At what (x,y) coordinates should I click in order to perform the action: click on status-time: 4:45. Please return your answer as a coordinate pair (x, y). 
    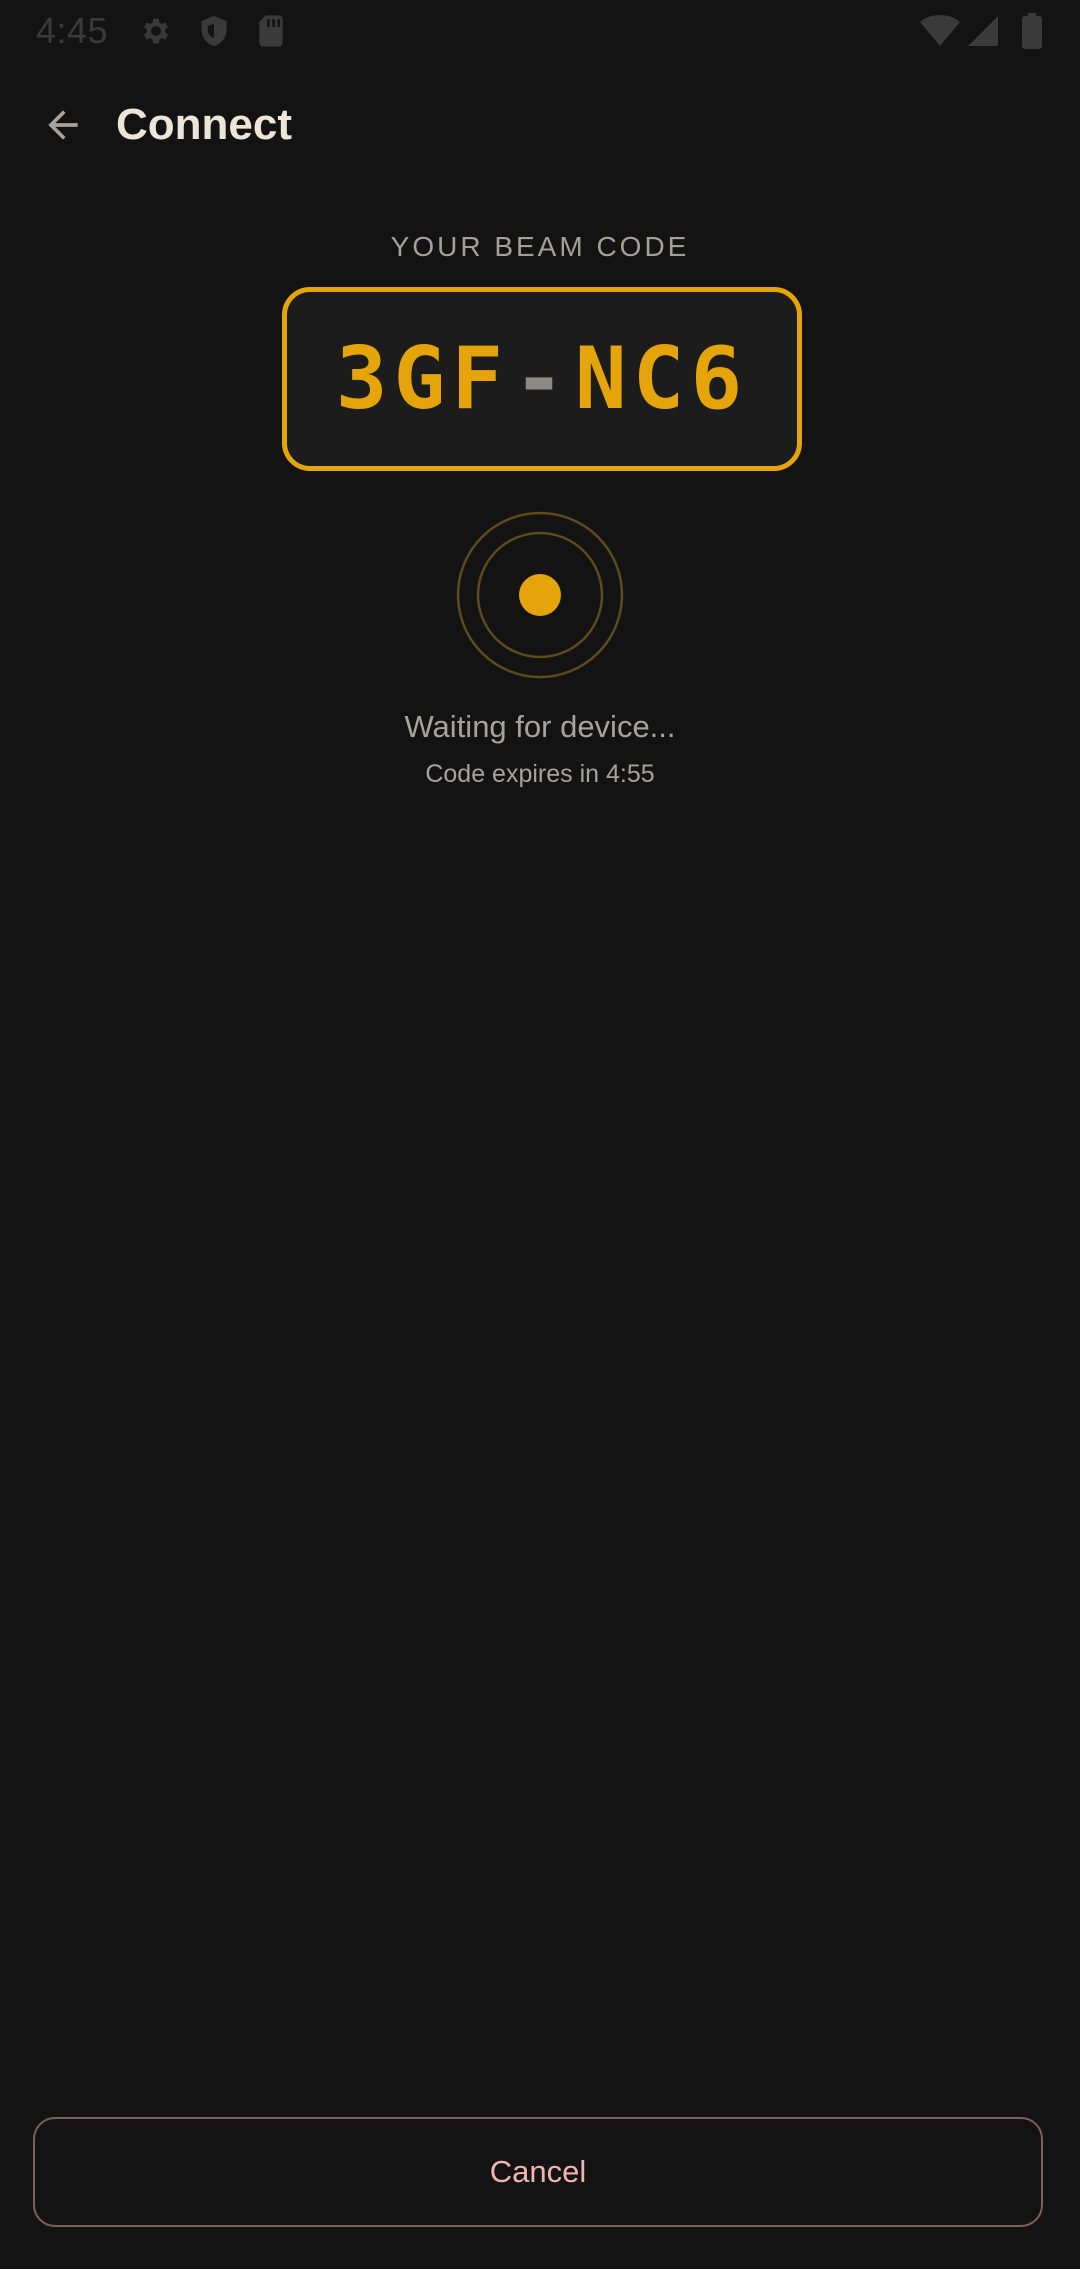
    Looking at the image, I should click on (72, 30).